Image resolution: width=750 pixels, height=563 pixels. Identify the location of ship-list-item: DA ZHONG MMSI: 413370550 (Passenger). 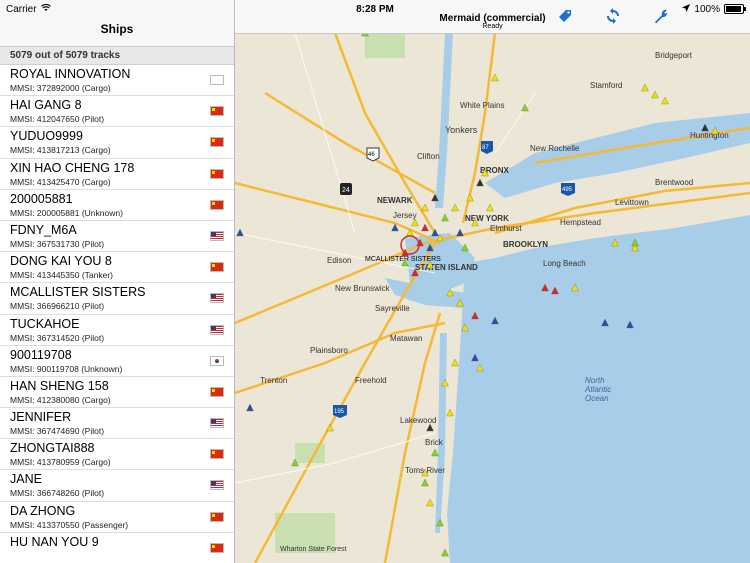
(117, 517).